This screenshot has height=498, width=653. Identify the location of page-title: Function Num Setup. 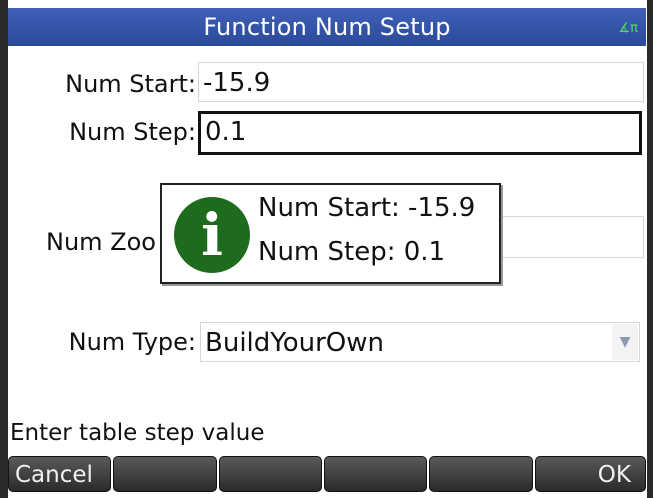
(327, 27).